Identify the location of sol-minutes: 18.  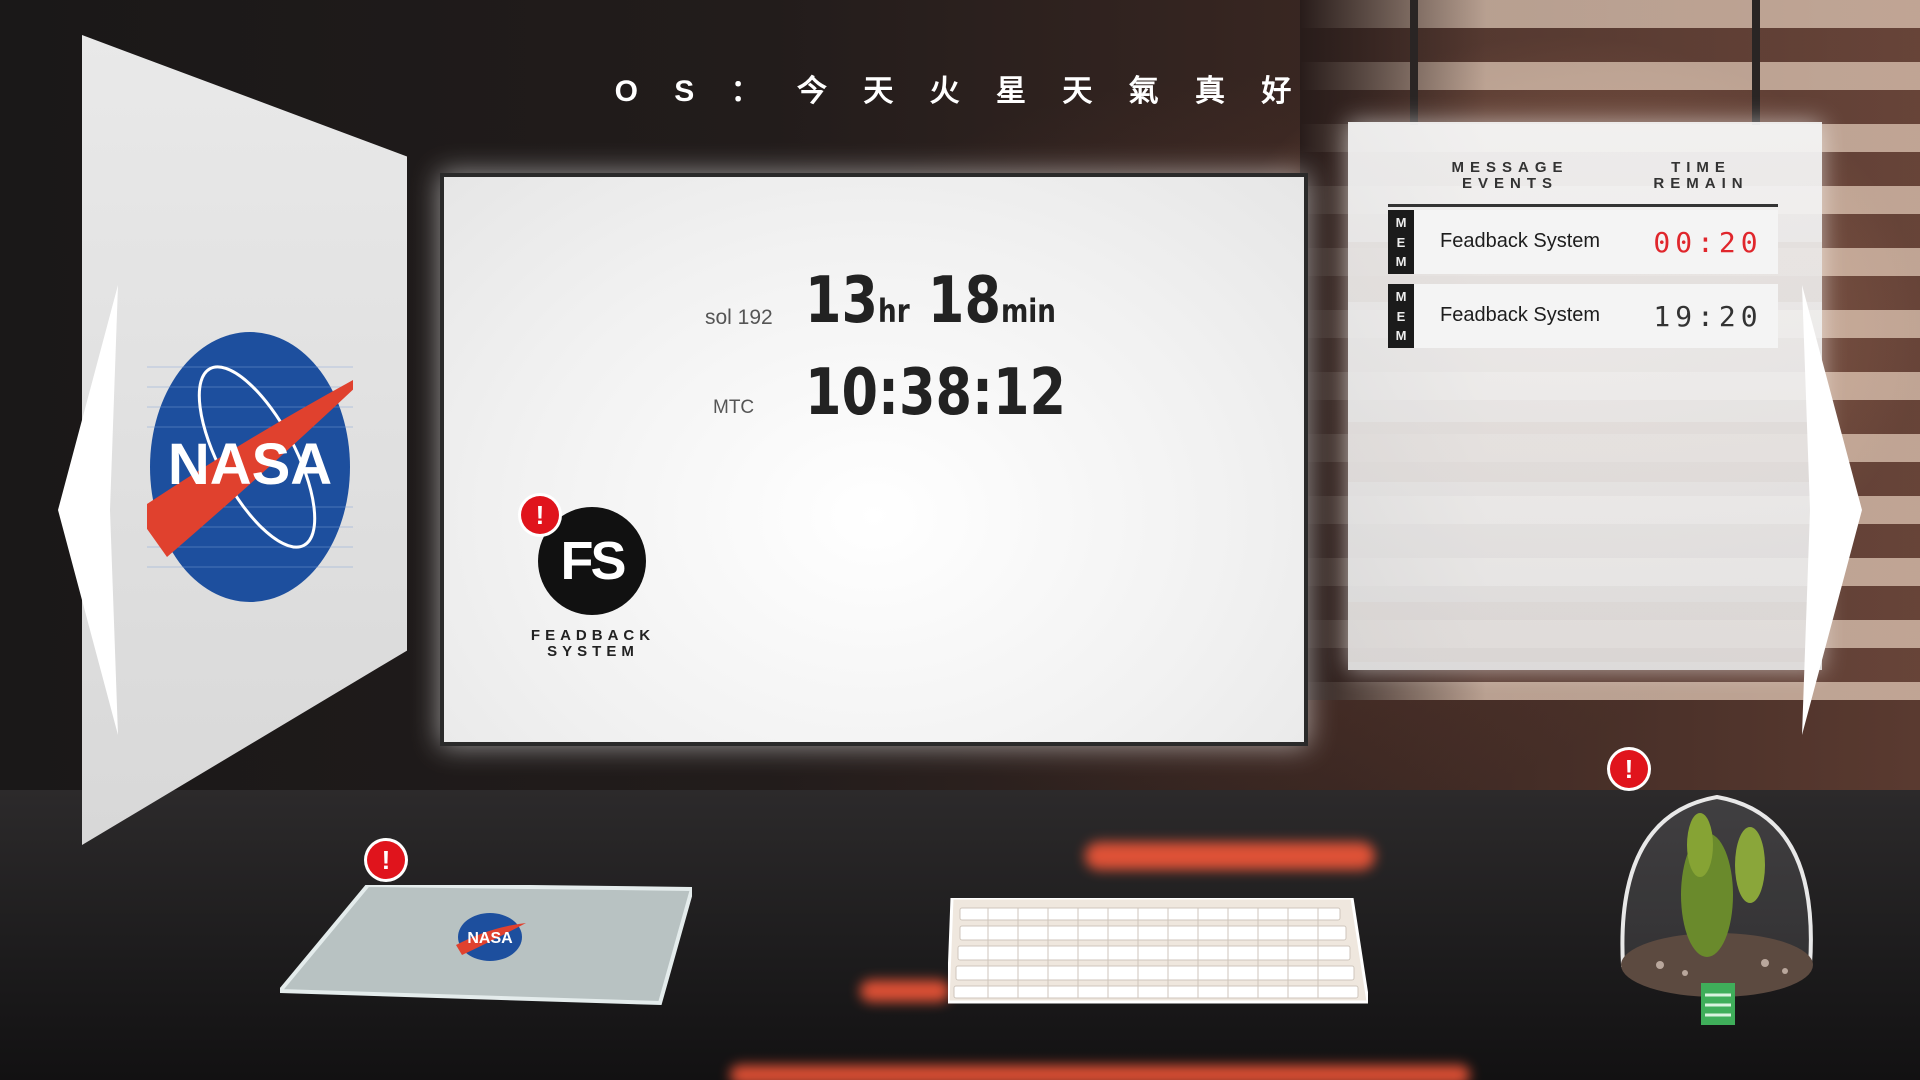
(964, 301).